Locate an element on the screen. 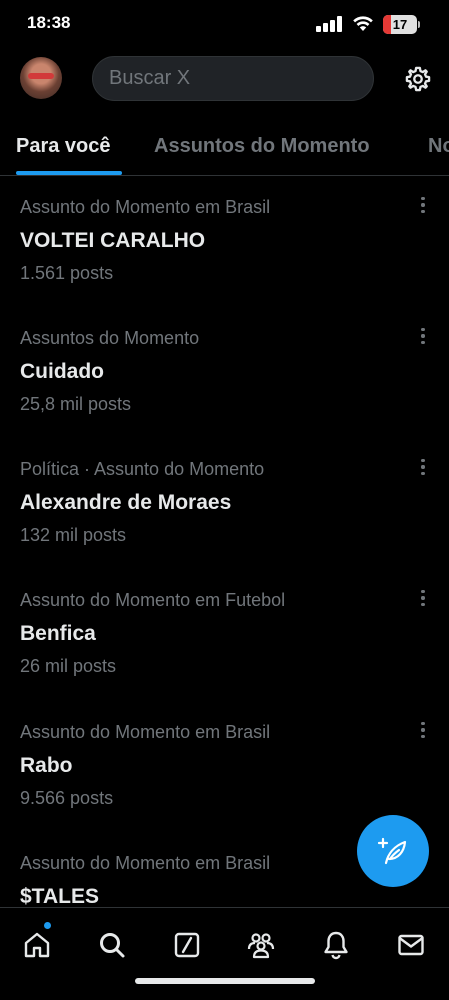 The height and width of the screenshot is (1000, 449). wifi-icon is located at coordinates (363, 23).